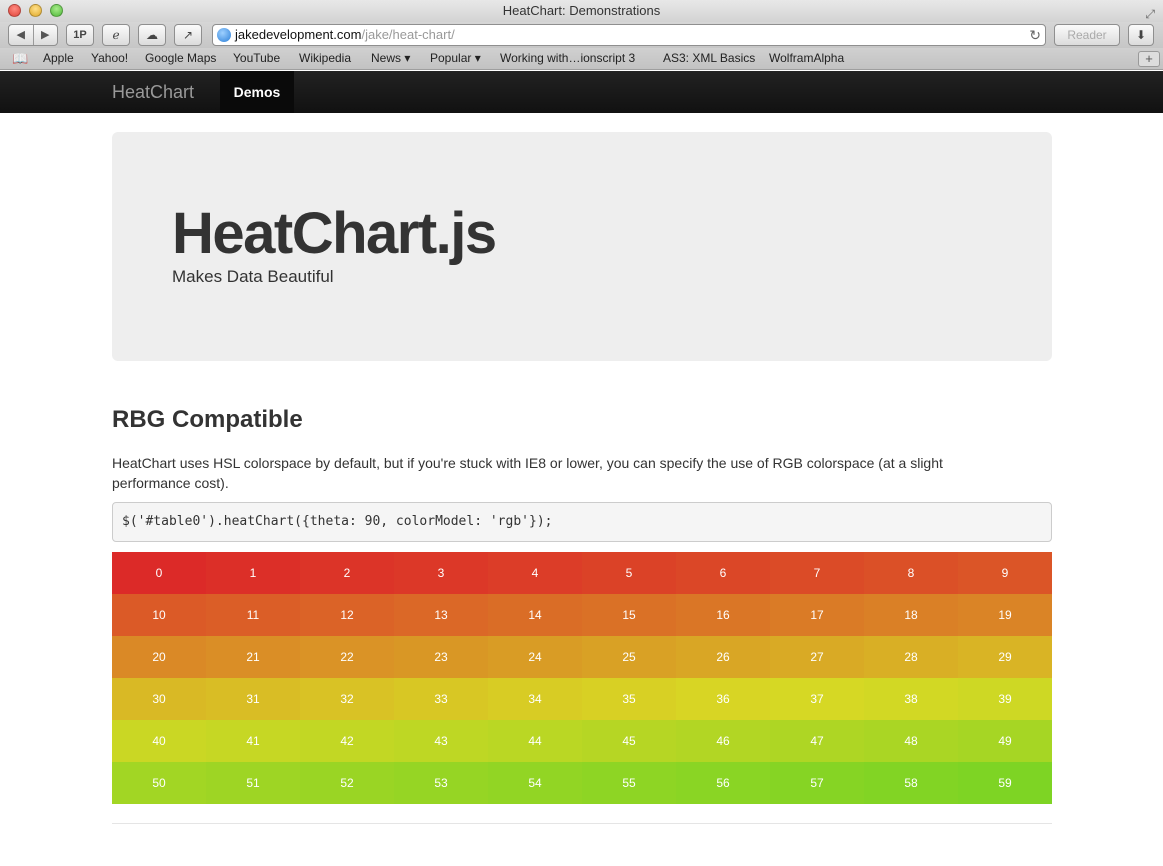 Image resolution: width=1163 pixels, height=866 pixels. Describe the element at coordinates (817, 615) in the screenshot. I see `heat-cell: 17` at that location.